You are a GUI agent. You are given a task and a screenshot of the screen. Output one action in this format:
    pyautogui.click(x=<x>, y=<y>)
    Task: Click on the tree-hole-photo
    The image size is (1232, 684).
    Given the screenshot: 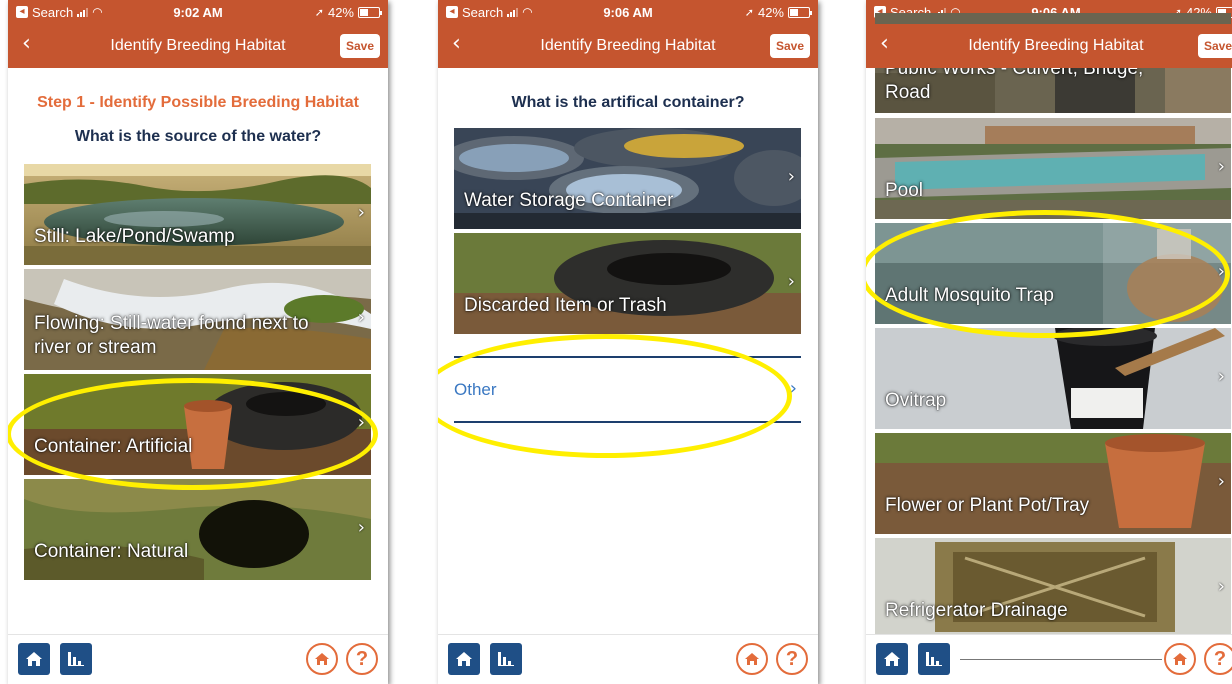 What is the action you would take?
    pyautogui.click(x=197, y=529)
    